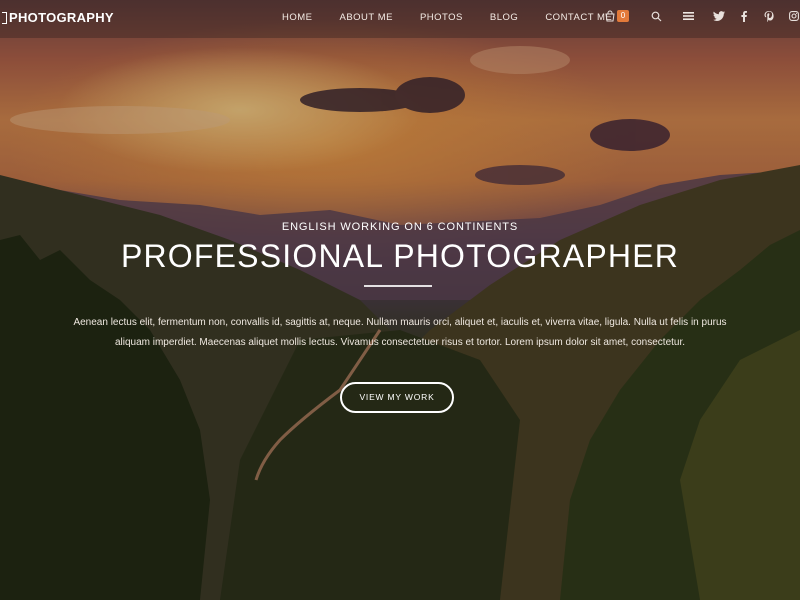  What do you see at coordinates (366, 17) in the screenshot?
I see `nav-about-me: ABOUT ME` at bounding box center [366, 17].